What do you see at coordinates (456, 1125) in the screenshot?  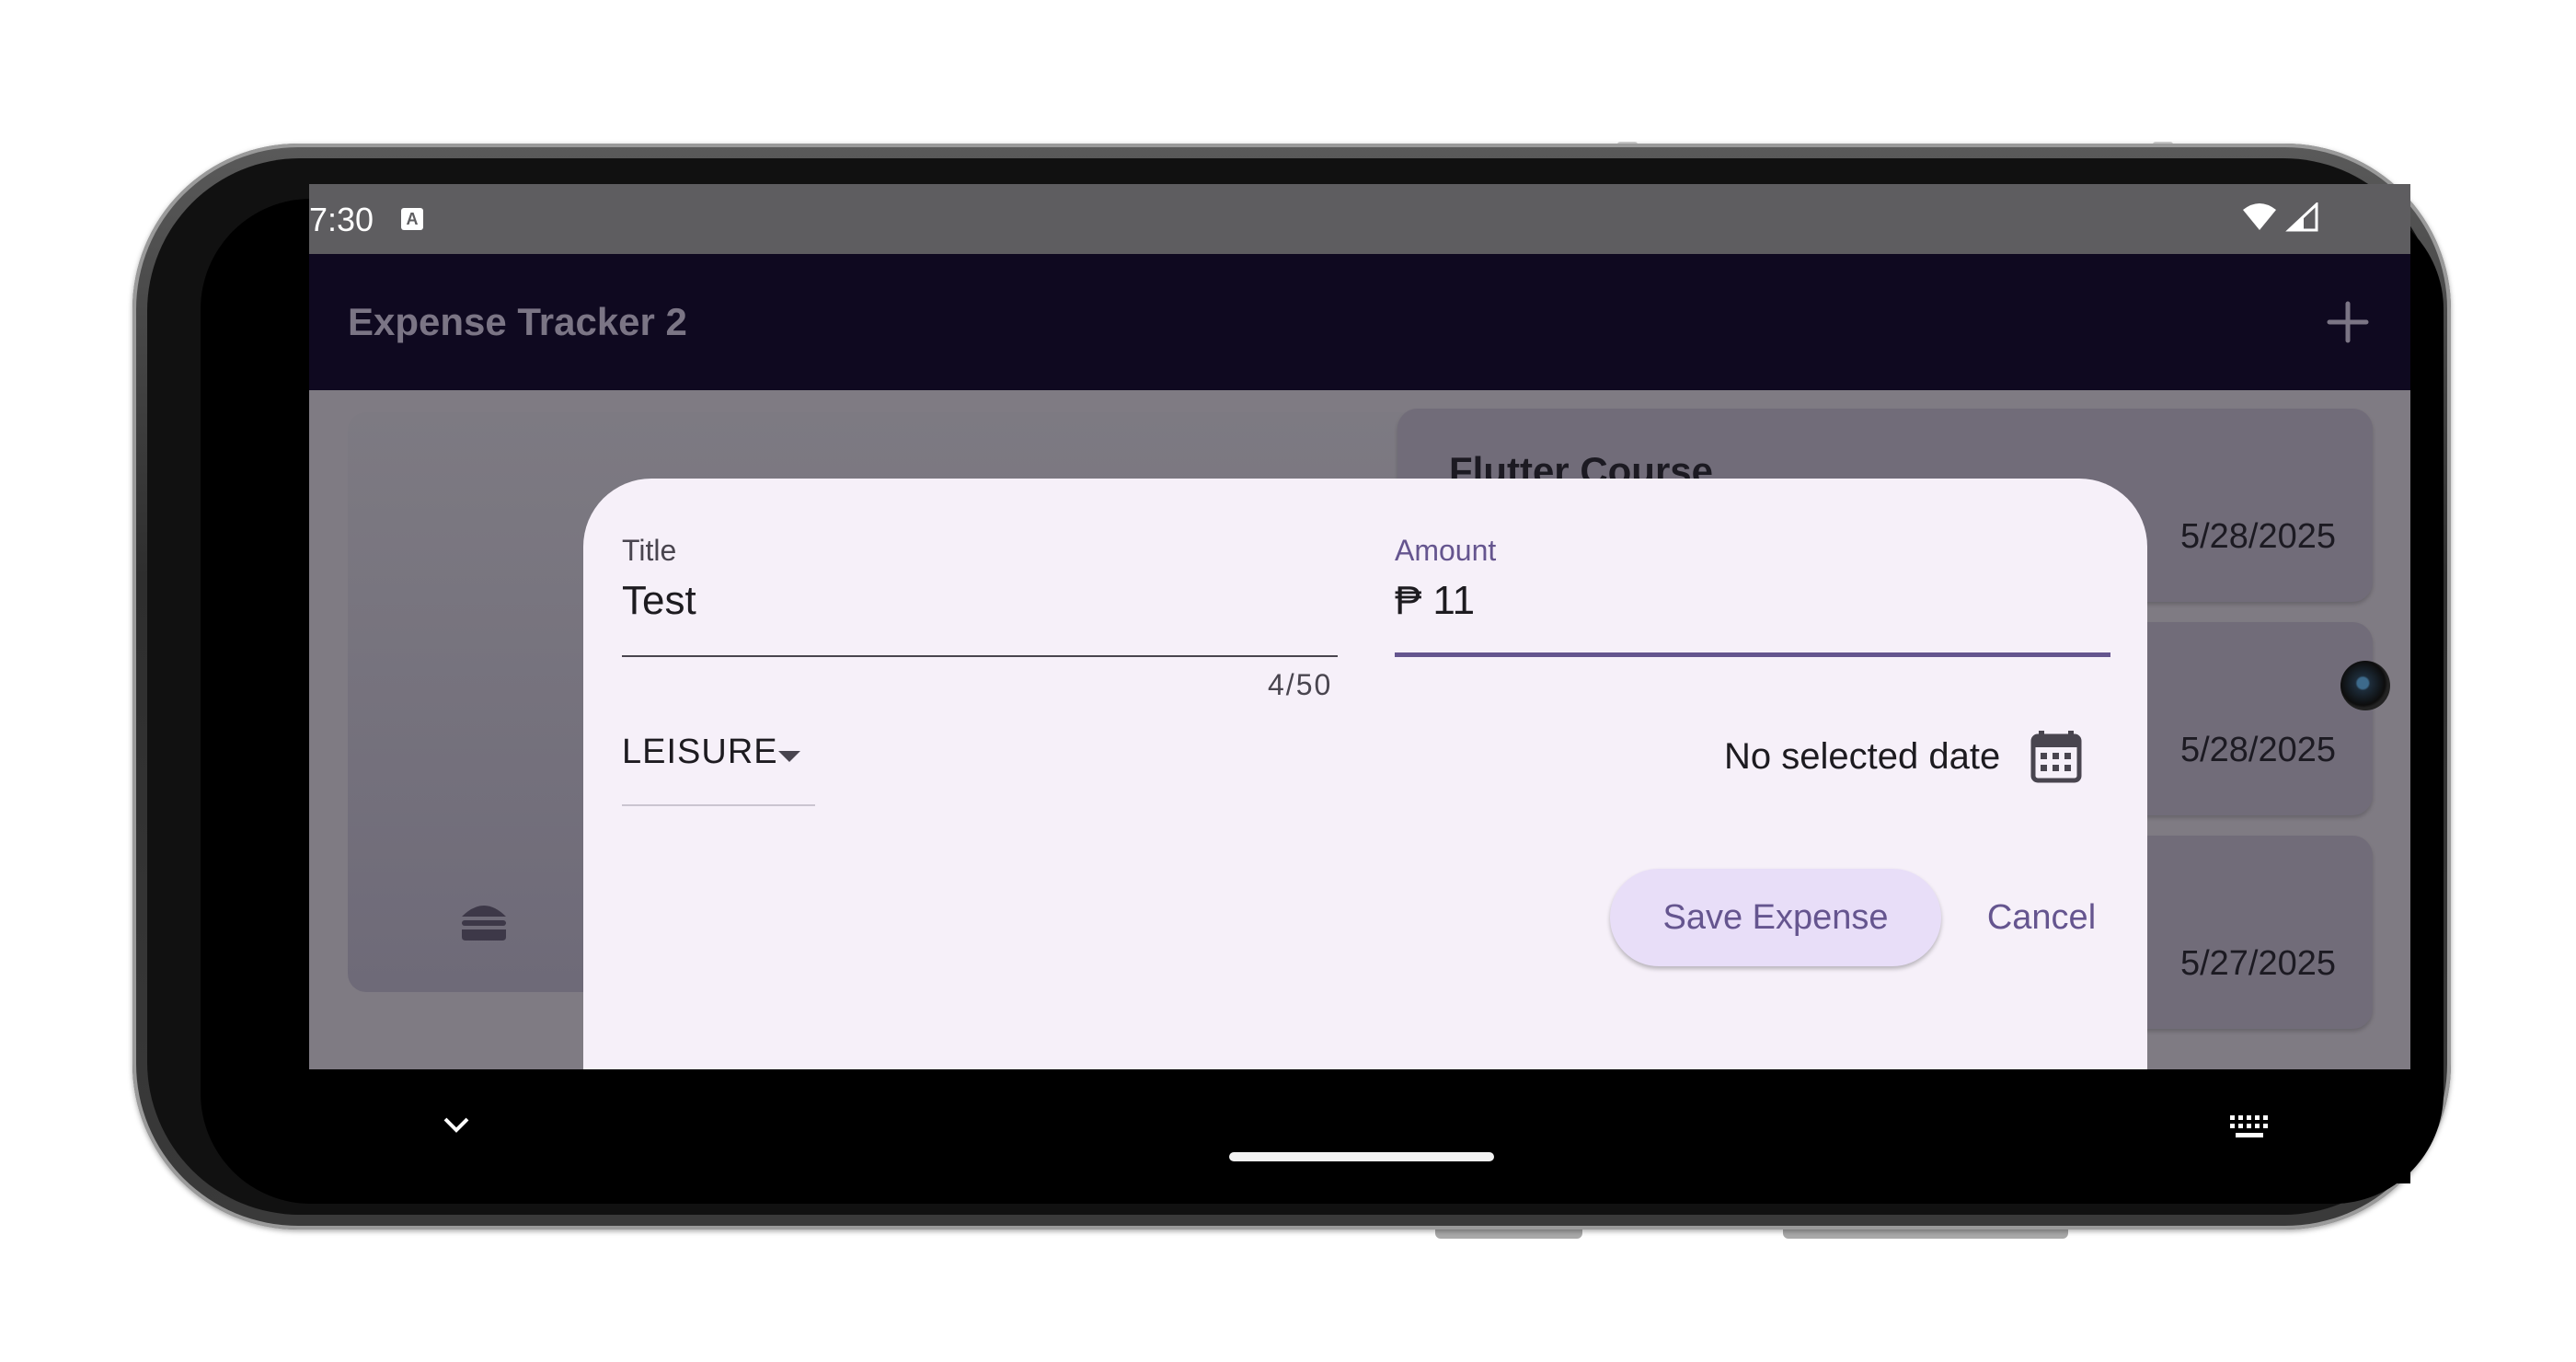 I see `chevron-down-icon` at bounding box center [456, 1125].